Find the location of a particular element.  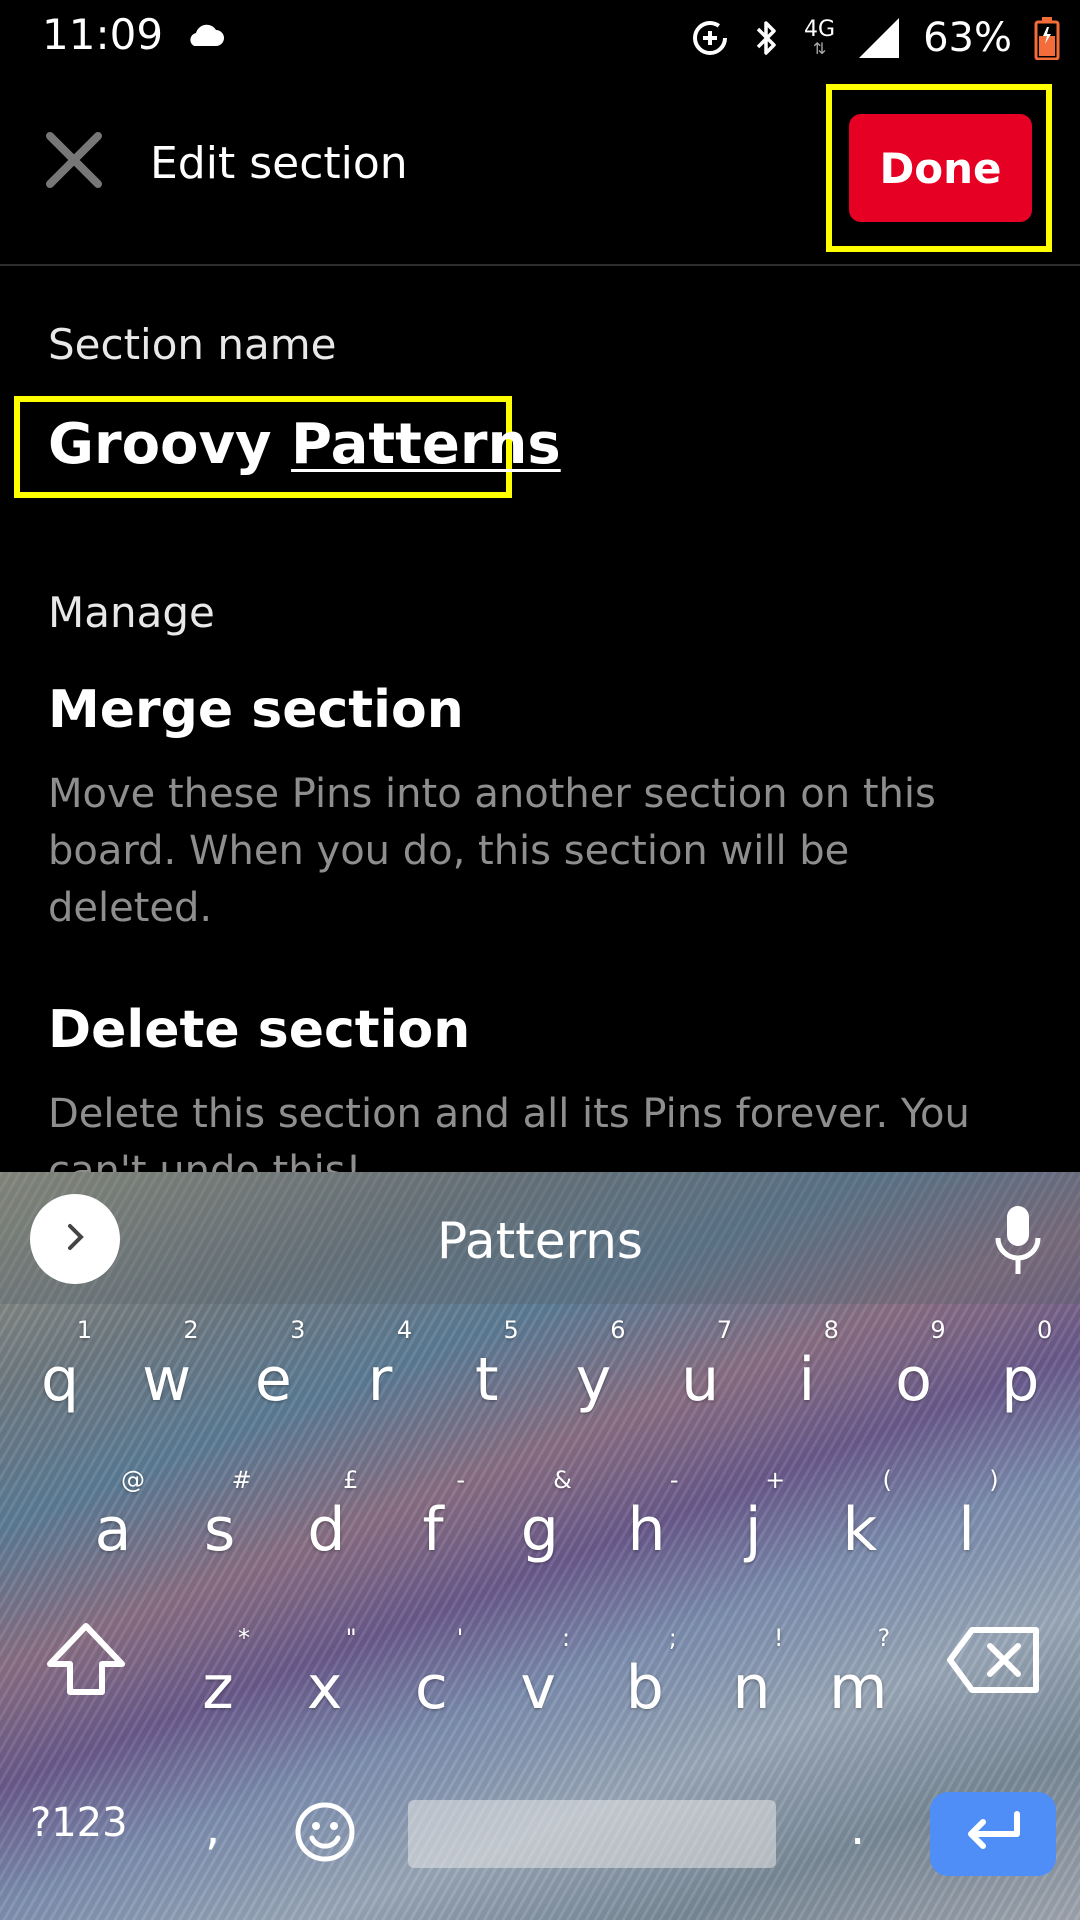

enter-icon is located at coordinates (993, 1834).